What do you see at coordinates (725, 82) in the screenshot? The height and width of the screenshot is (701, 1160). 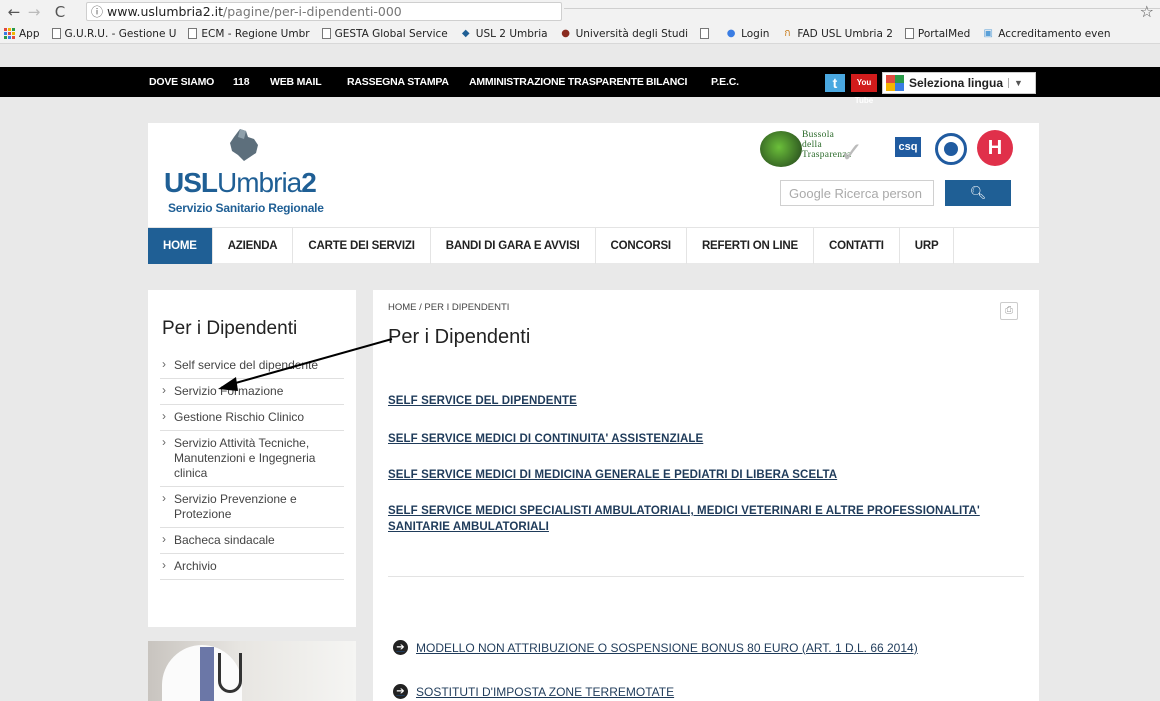 I see `topbar-link-pec: P.E.C.` at bounding box center [725, 82].